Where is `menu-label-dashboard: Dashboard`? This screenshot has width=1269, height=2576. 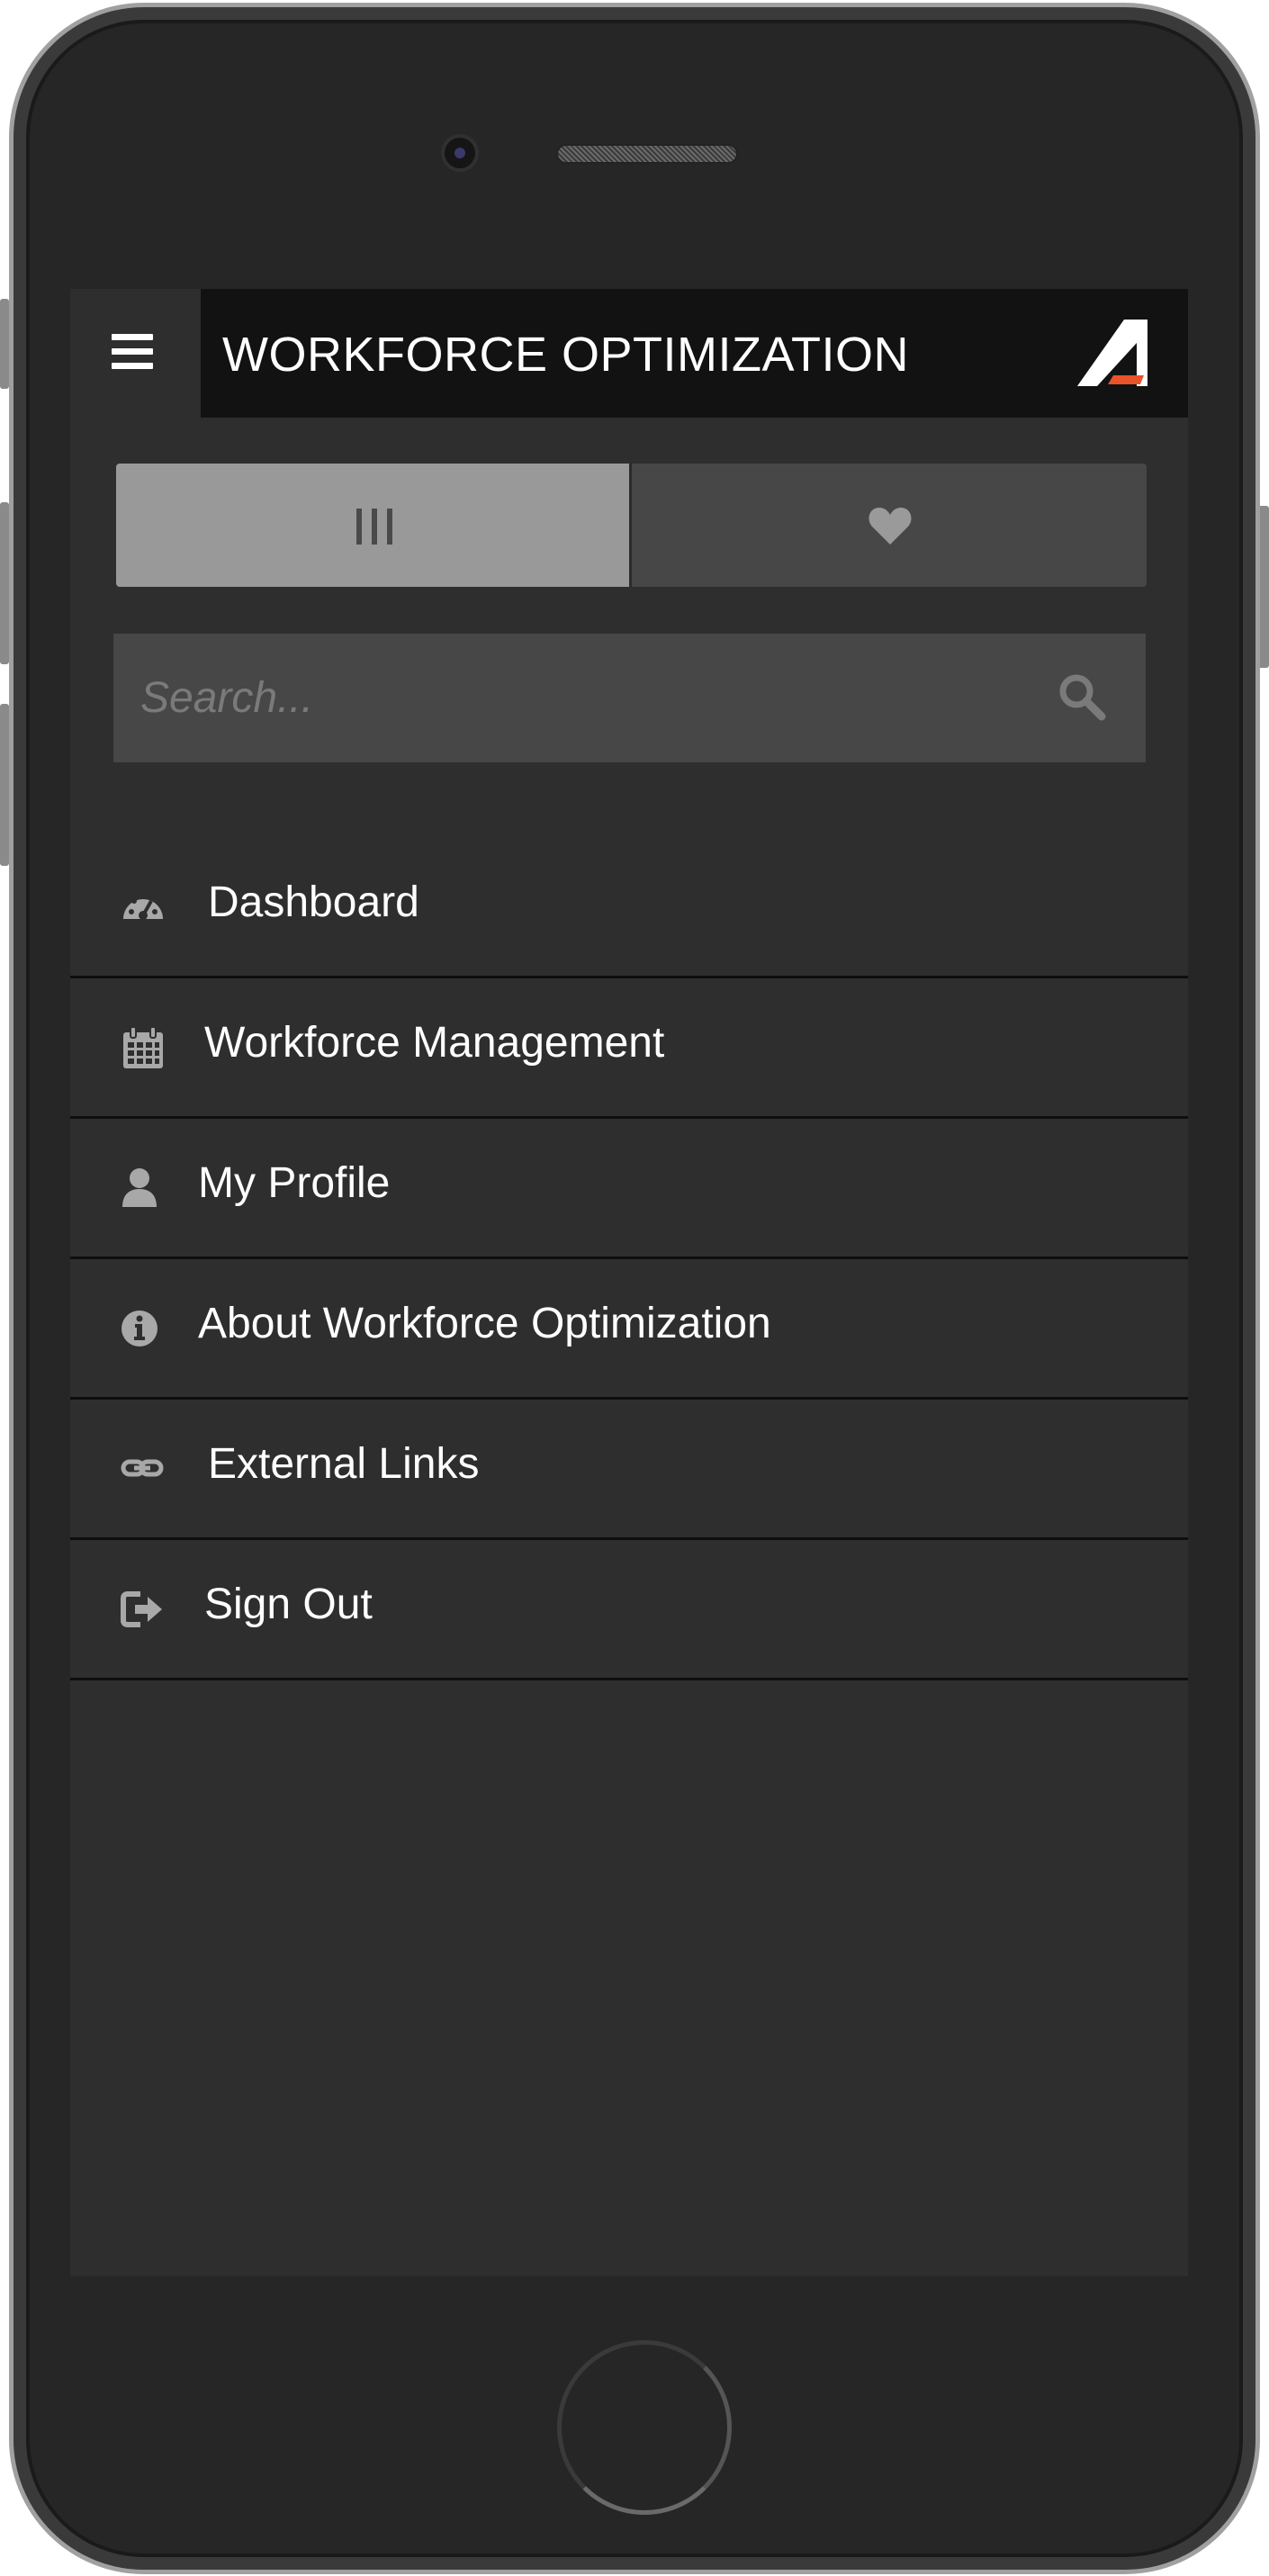 menu-label-dashboard: Dashboard is located at coordinates (314, 902).